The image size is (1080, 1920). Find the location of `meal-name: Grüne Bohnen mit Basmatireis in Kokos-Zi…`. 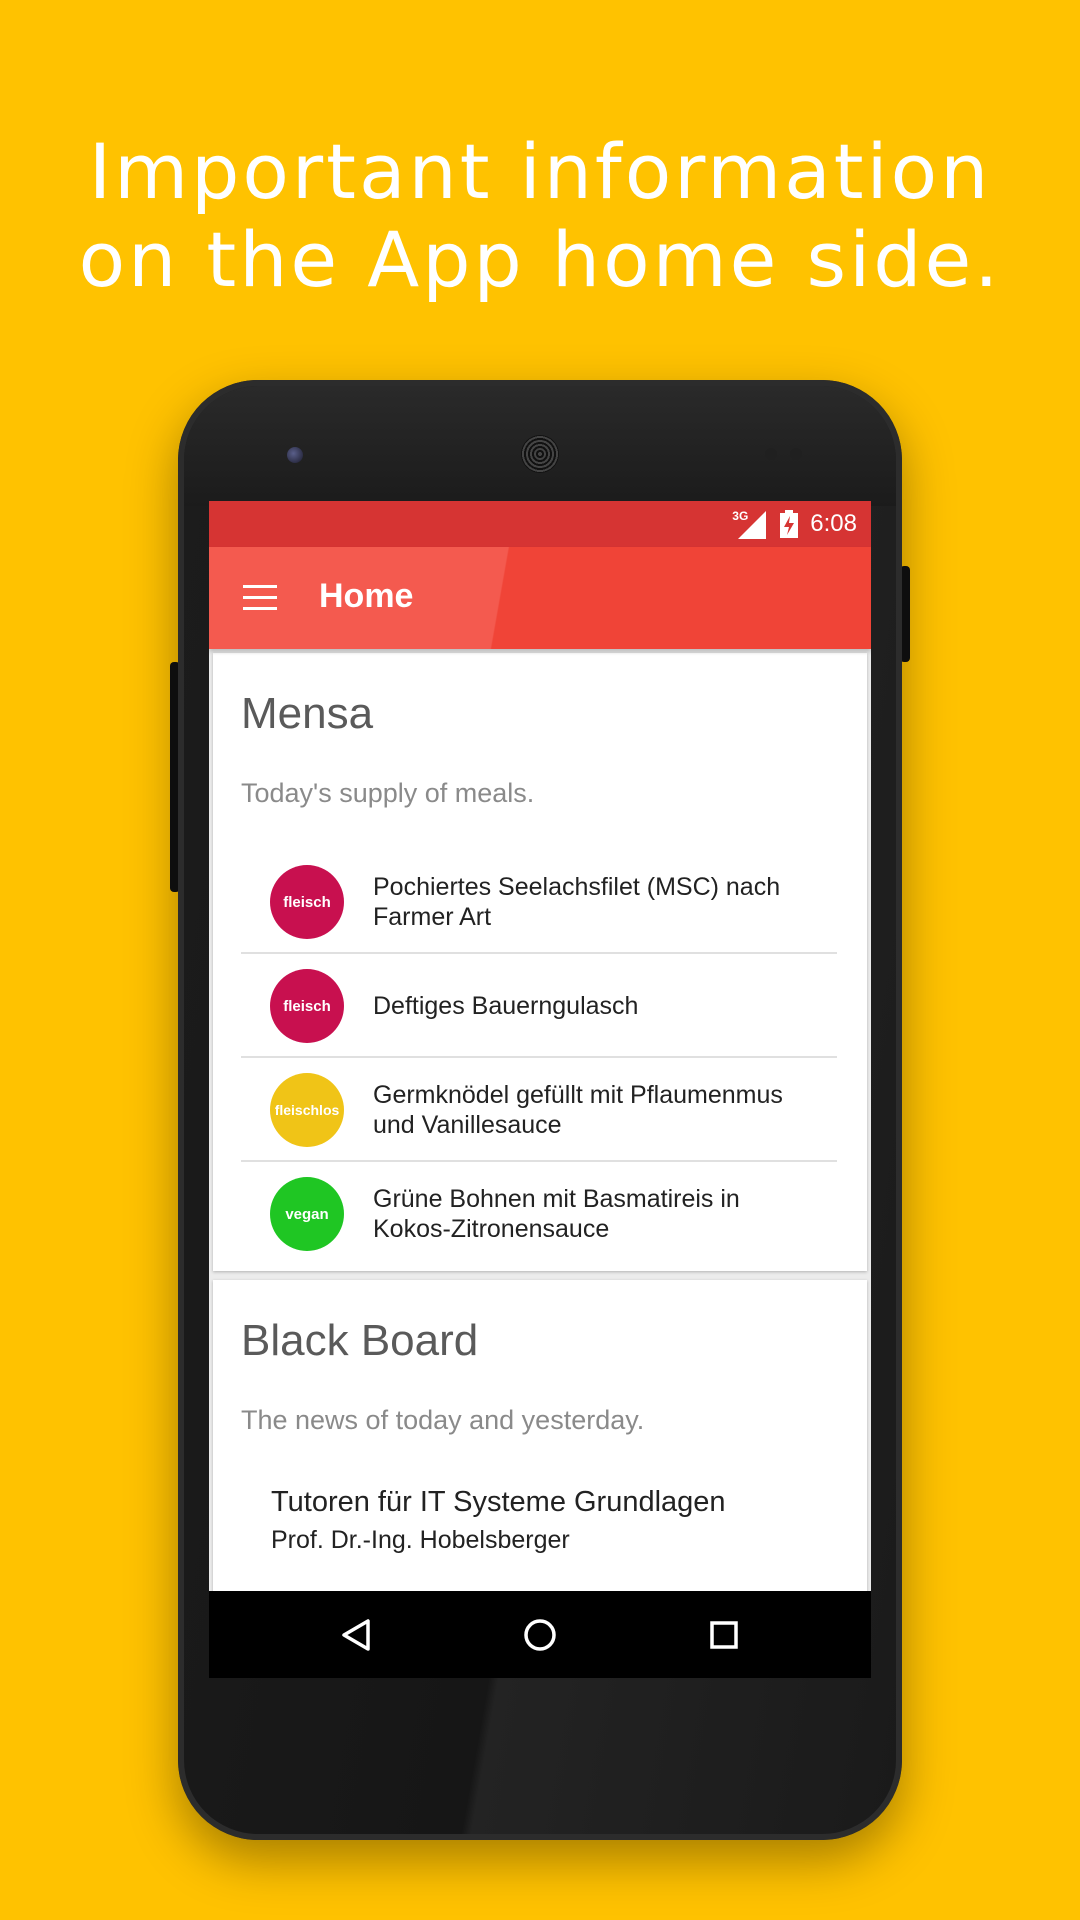

meal-name: Grüne Bohnen mit Basmatireis in Kokos-Zi… is located at coordinates (598, 1214).